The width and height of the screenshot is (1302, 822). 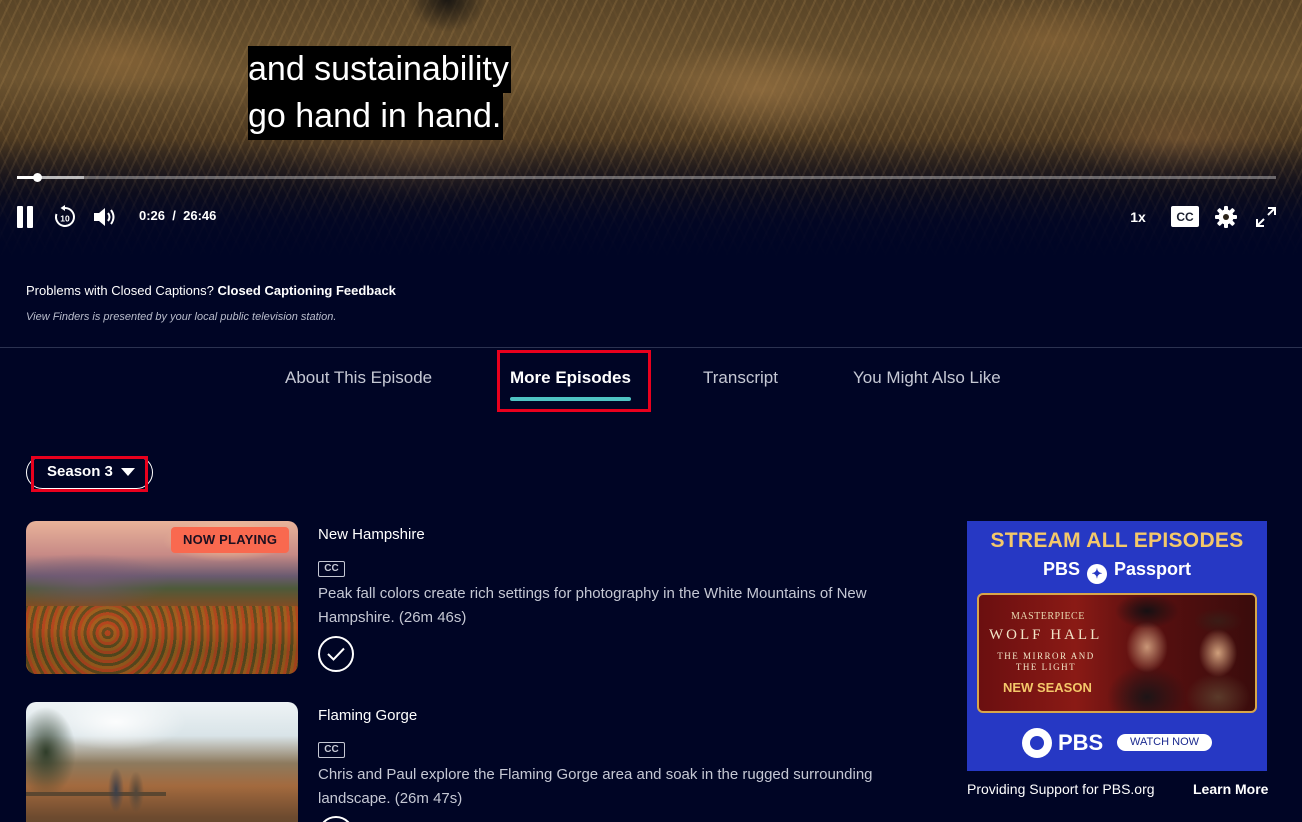 I want to click on closed-caption-text: and sustainability go hand in hand., so click(x=379, y=93).